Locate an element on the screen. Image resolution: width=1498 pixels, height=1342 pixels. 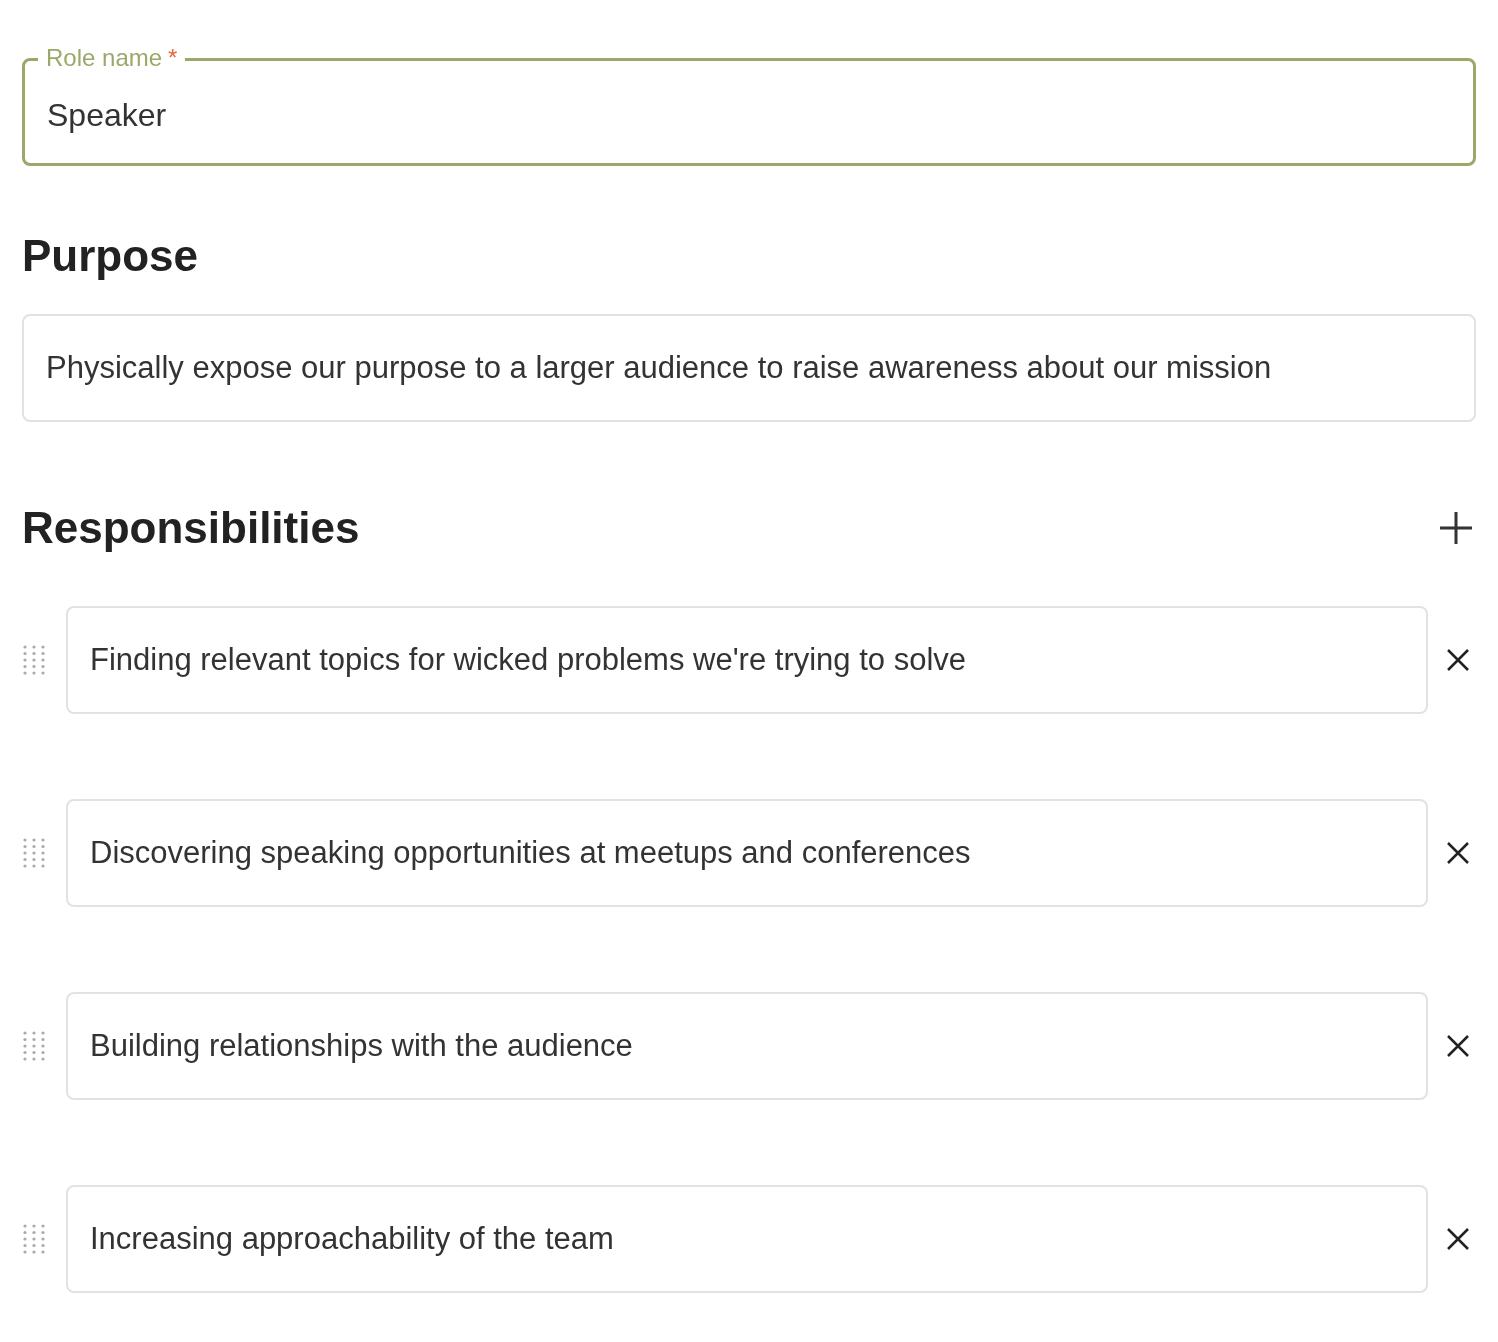
responsibility-field: Building relationships with the audience is located at coordinates (747, 1046).